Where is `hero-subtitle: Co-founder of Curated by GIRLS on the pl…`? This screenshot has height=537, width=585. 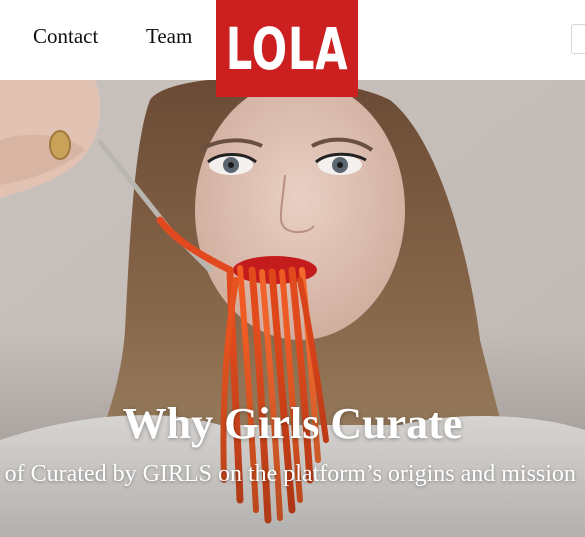
hero-subtitle: Co-founder of Curated by GIRLS on the pl… is located at coordinates (288, 474).